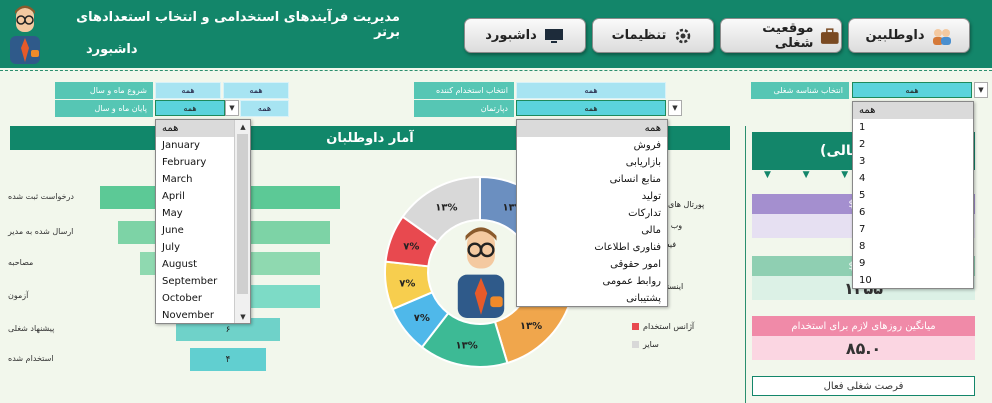  What do you see at coordinates (25, 34) in the screenshot?
I see `hr-avatar-icon` at bounding box center [25, 34].